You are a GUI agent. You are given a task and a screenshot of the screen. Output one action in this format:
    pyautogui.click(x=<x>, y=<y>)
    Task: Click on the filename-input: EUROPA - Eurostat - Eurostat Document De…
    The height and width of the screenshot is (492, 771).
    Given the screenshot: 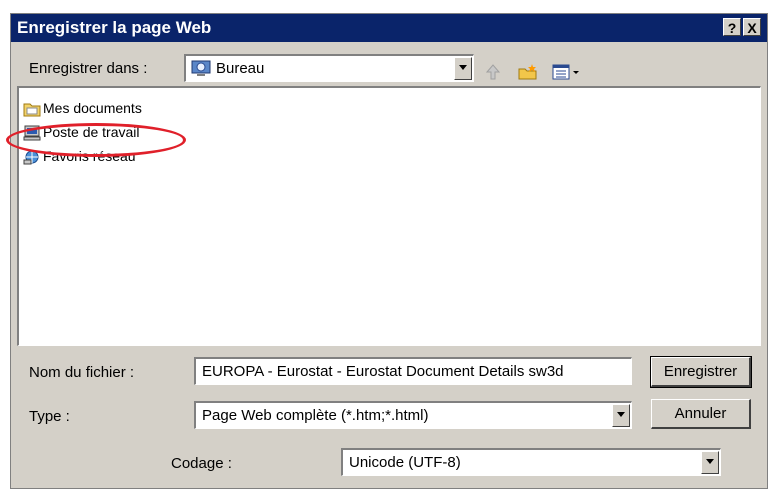 What is the action you would take?
    pyautogui.click(x=413, y=371)
    